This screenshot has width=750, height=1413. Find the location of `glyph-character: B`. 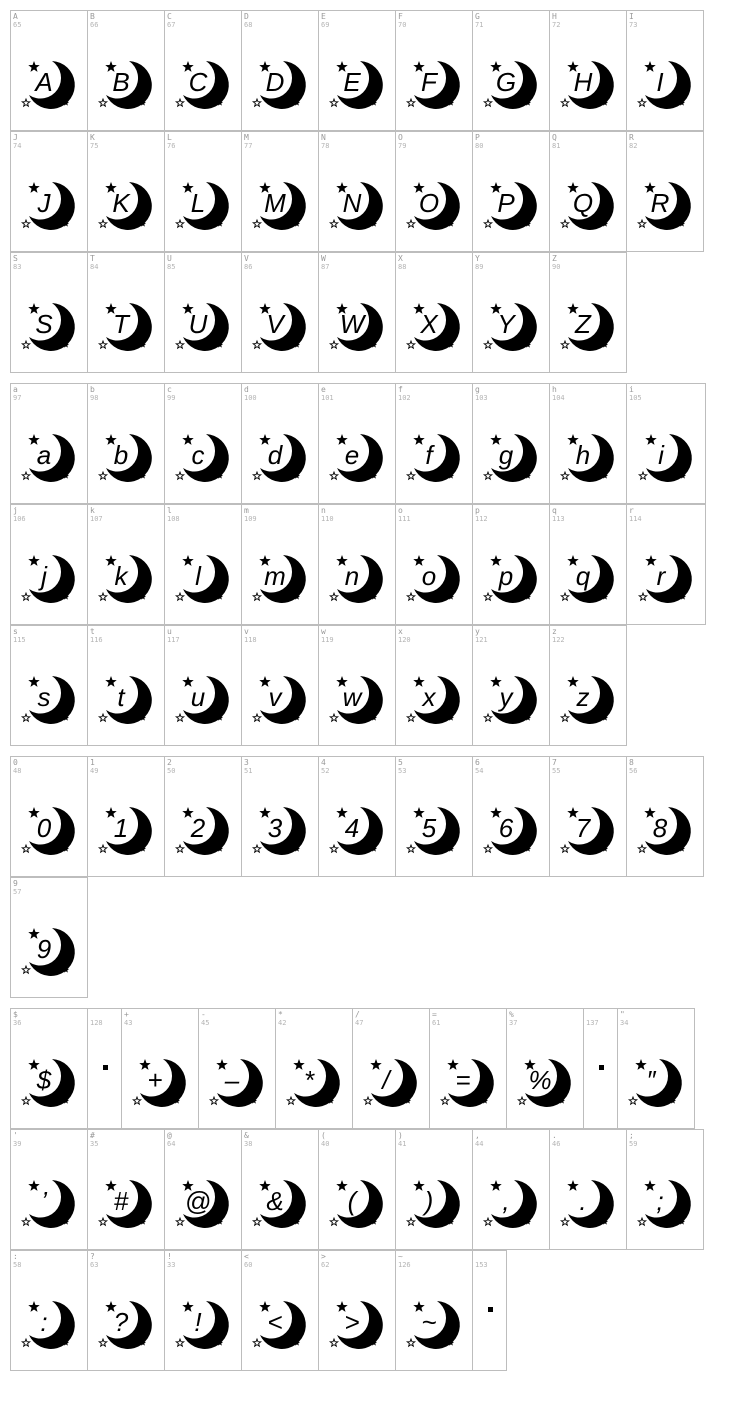

glyph-character: B is located at coordinates (120, 82).